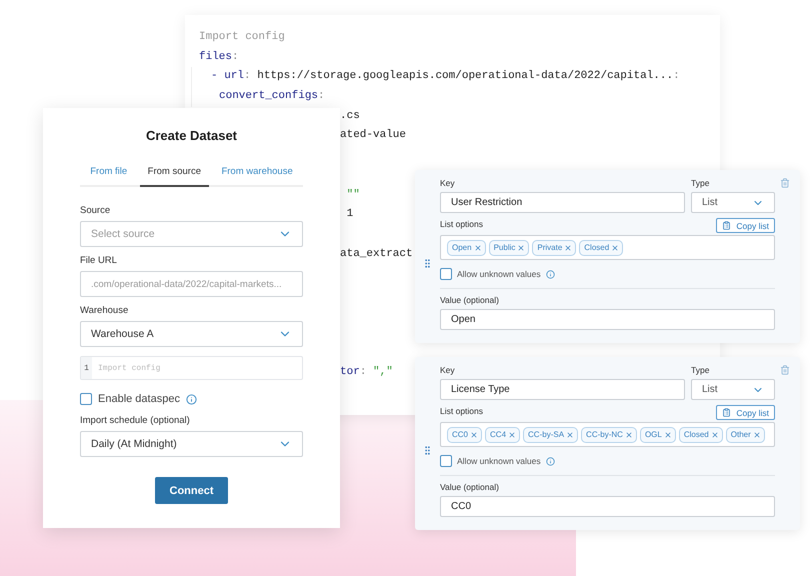 Image resolution: width=812 pixels, height=576 pixels. I want to click on field-label: File URL, so click(99, 260).